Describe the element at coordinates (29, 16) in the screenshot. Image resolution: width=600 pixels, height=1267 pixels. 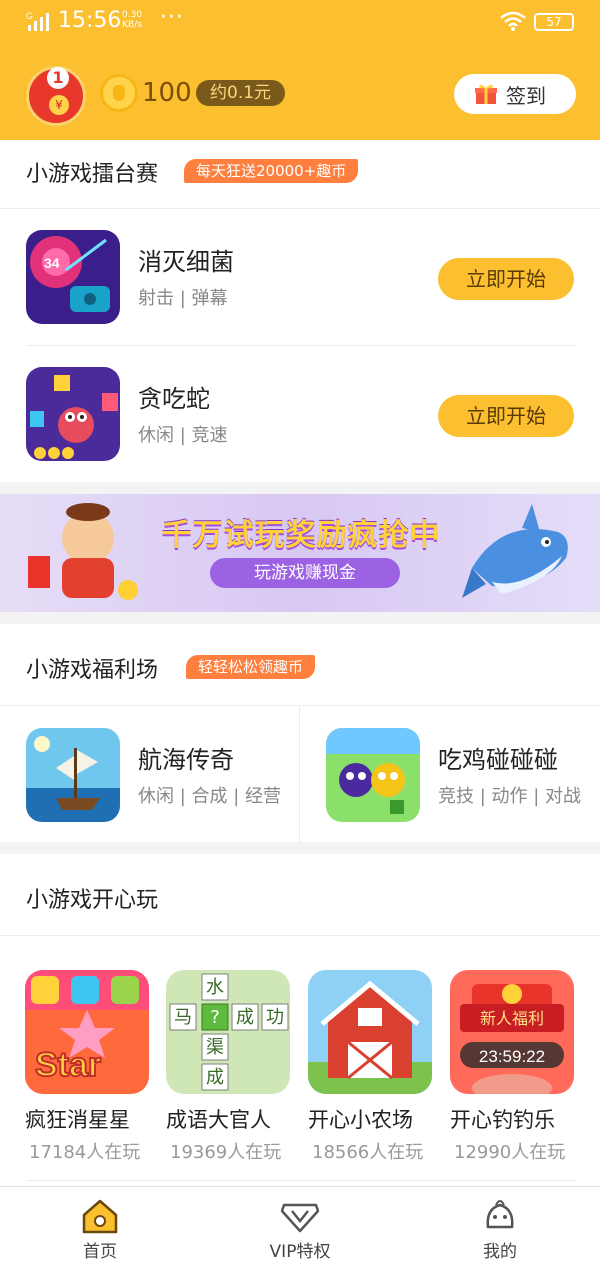
I see `network-type: G` at that location.